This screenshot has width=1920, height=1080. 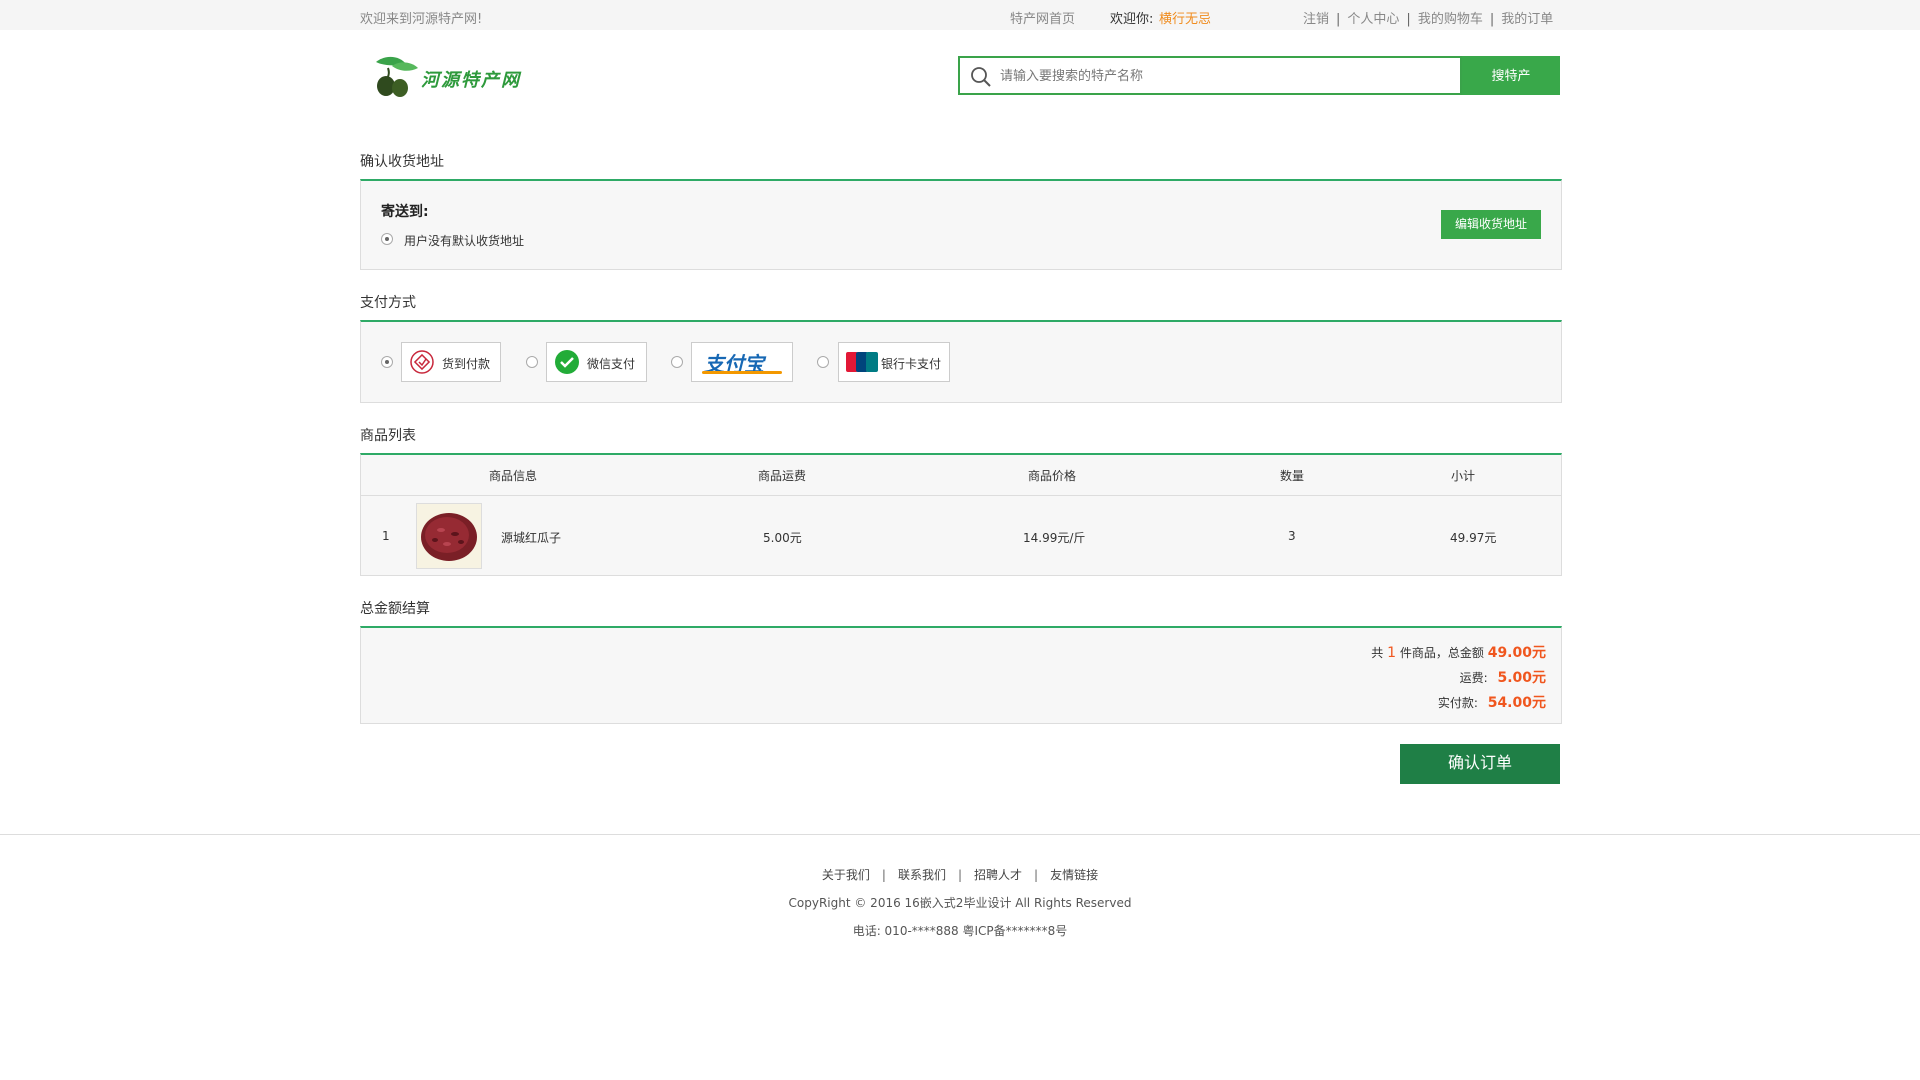 What do you see at coordinates (960, 931) in the screenshot?
I see `contact-phone-text: 电话: 010-****888 粤ICP备*******8号` at bounding box center [960, 931].